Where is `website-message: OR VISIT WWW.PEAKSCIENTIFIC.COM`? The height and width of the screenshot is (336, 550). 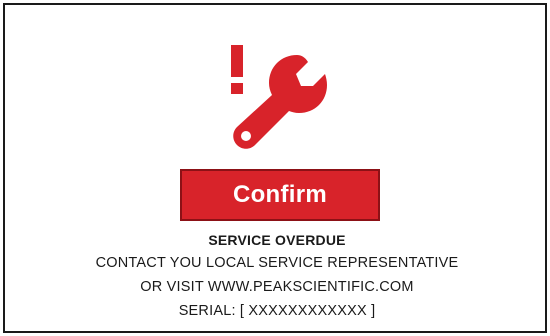 website-message: OR VISIT WWW.PEAKSCIENTIFIC.COM is located at coordinates (277, 287).